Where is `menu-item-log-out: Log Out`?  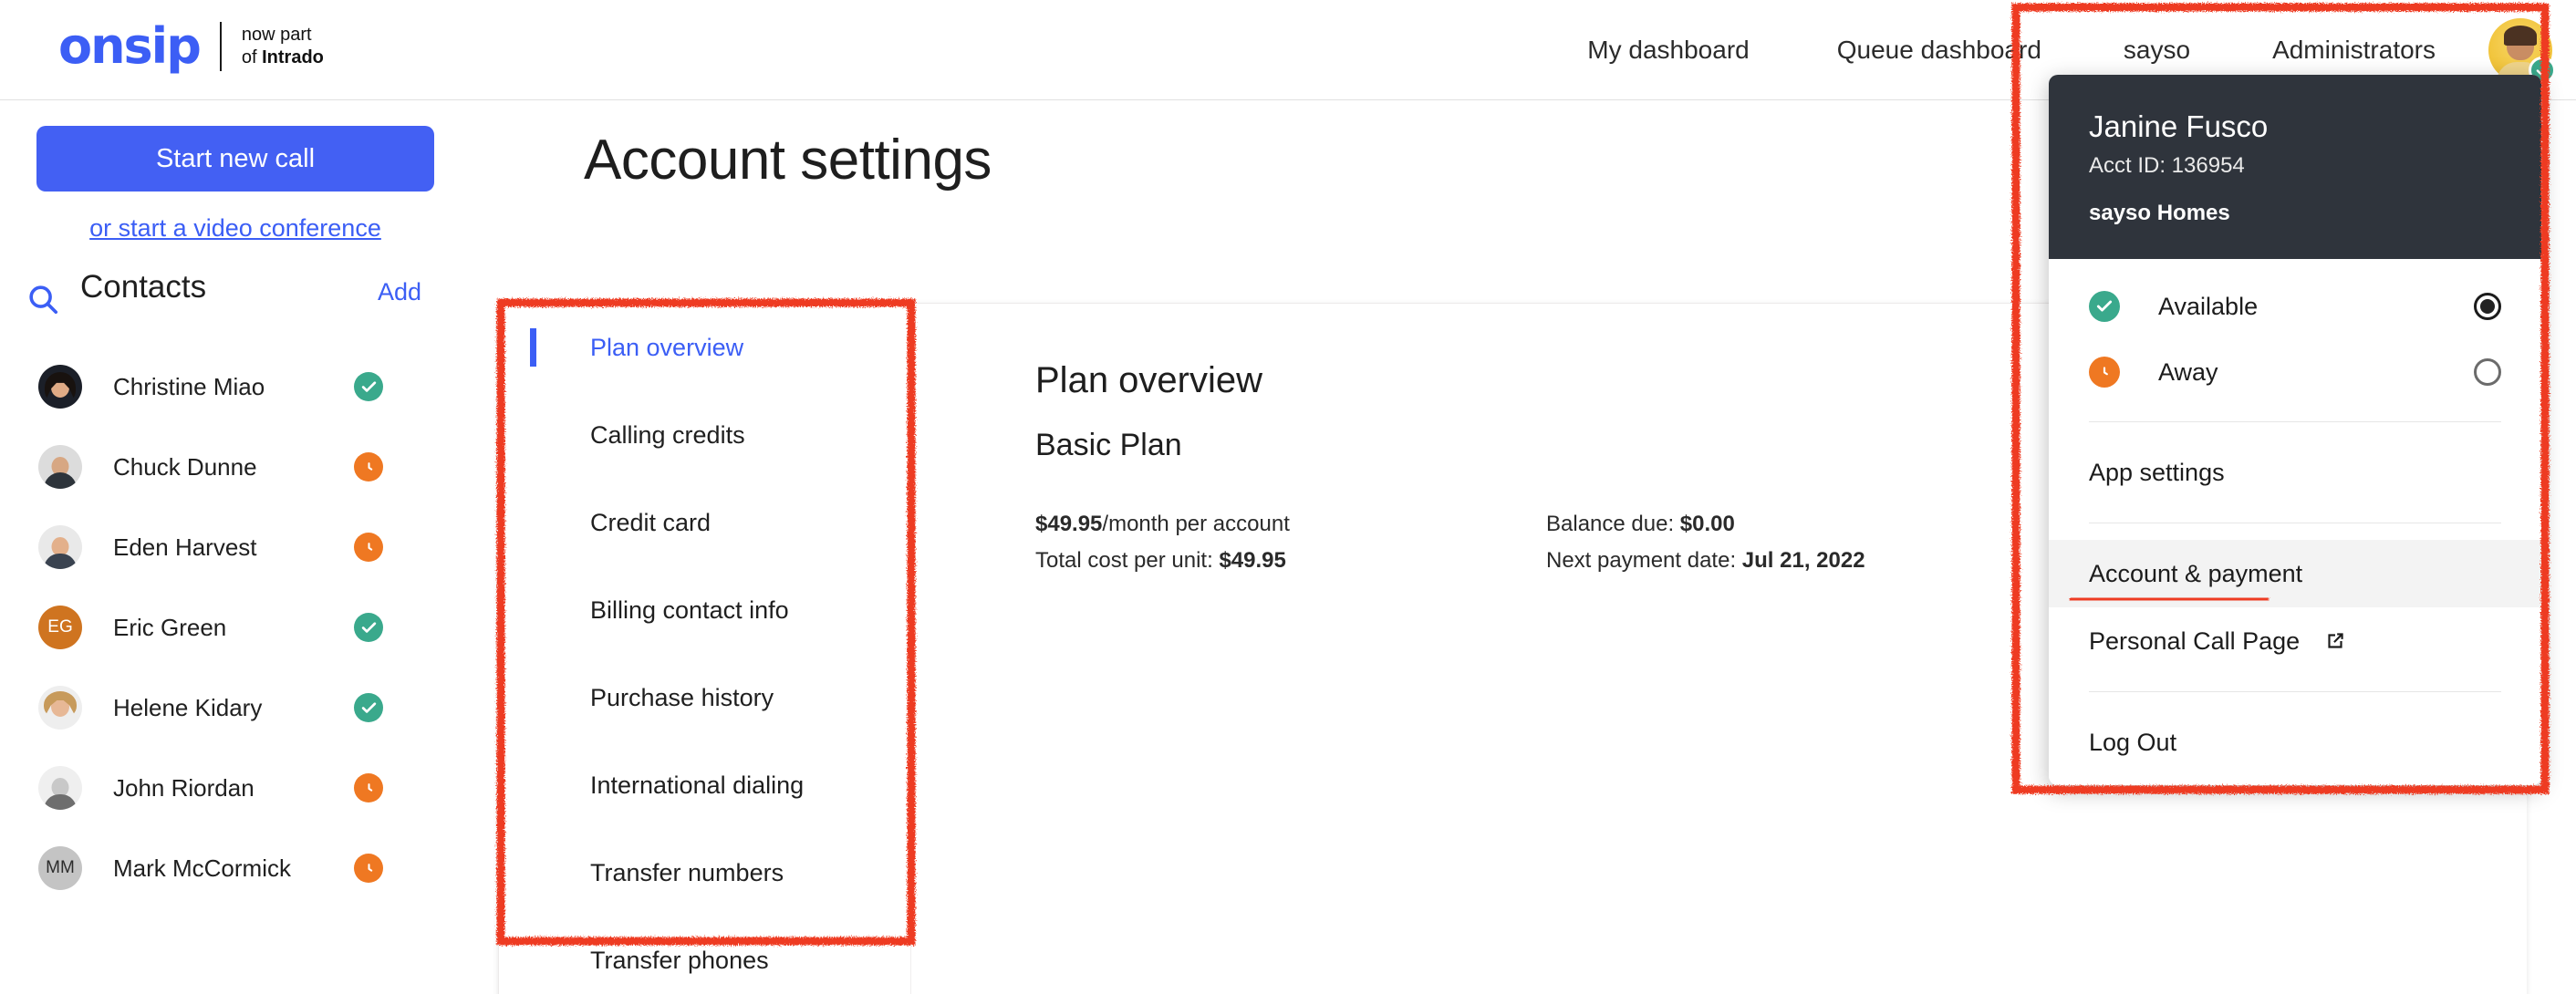 menu-item-log-out: Log Out is located at coordinates (2295, 742).